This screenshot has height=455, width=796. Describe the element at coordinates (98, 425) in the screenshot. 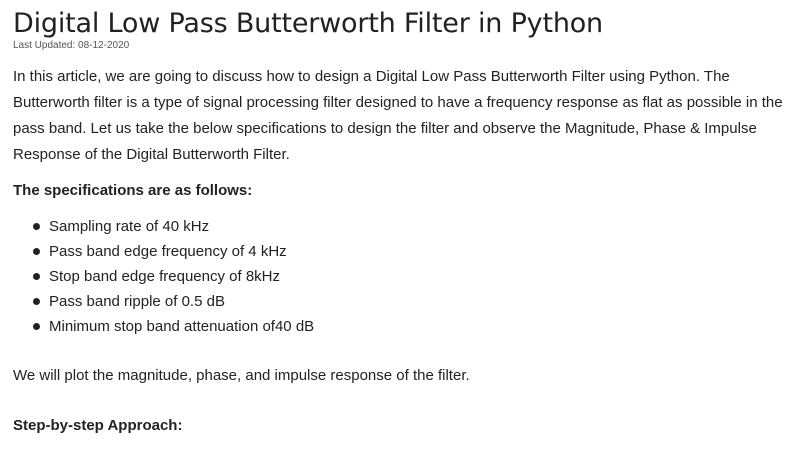

I see `step-by-step-heading: Step-by-step Approach:` at that location.